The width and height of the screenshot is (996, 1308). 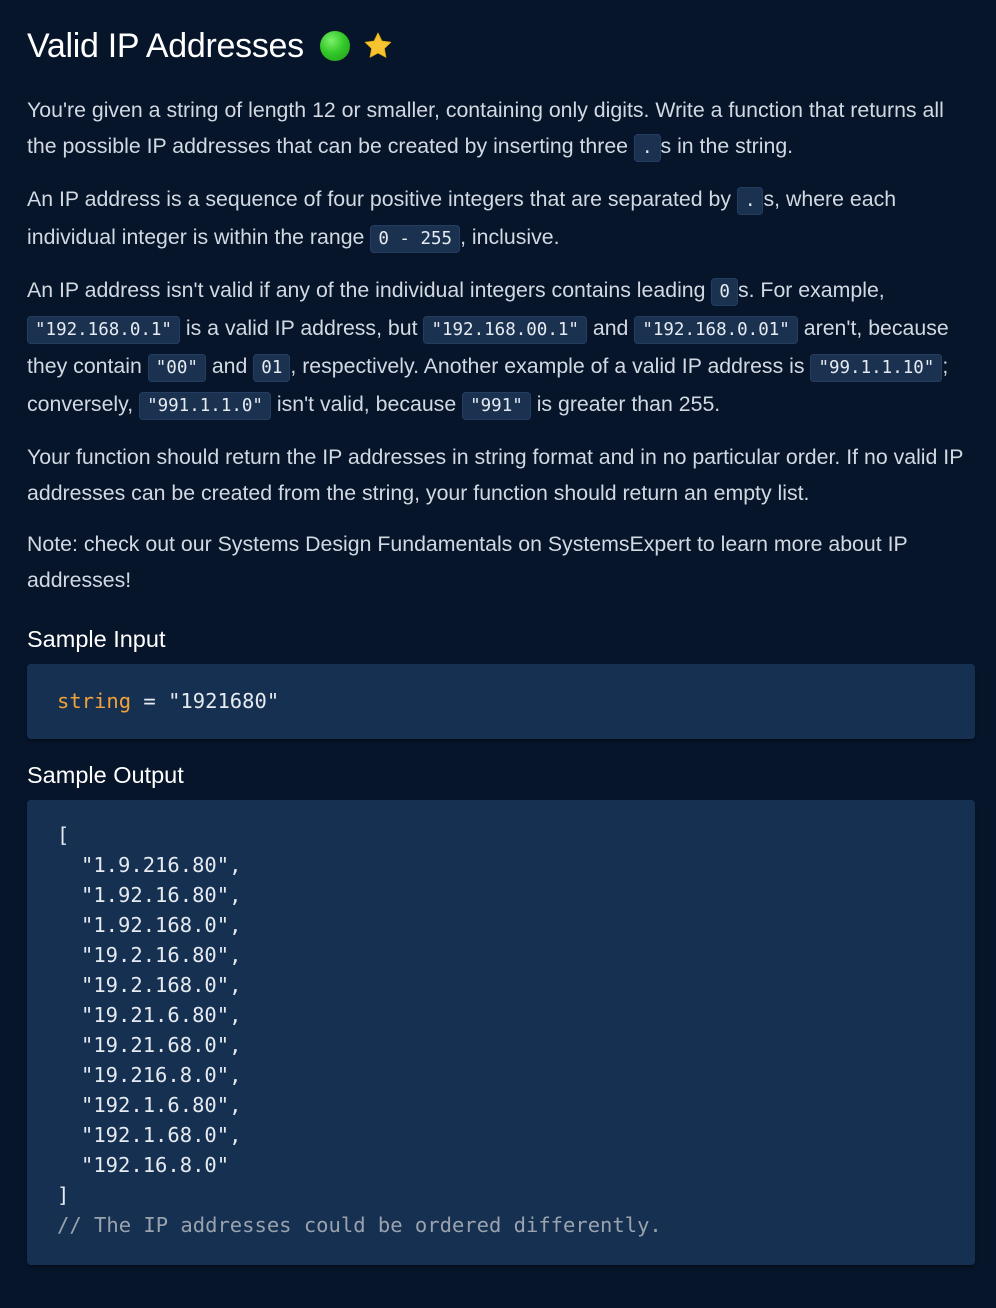 I want to click on output-item: "1.9.216.80",, so click(x=161, y=865).